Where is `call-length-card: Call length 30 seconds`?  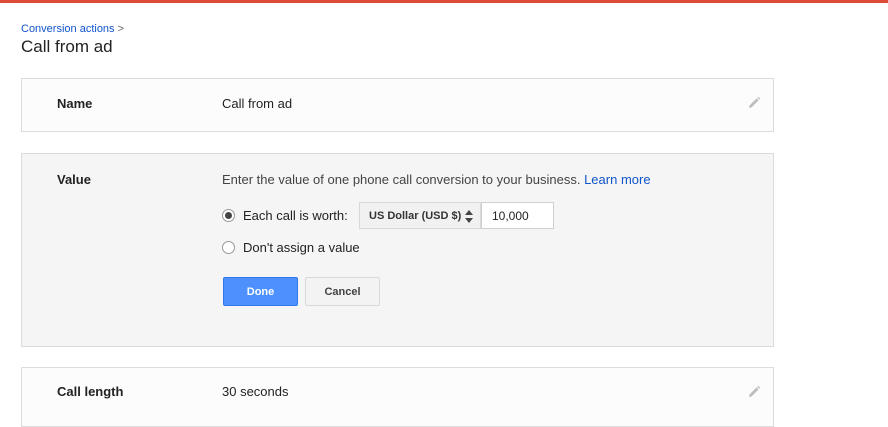 call-length-card: Call length 30 seconds is located at coordinates (397, 397).